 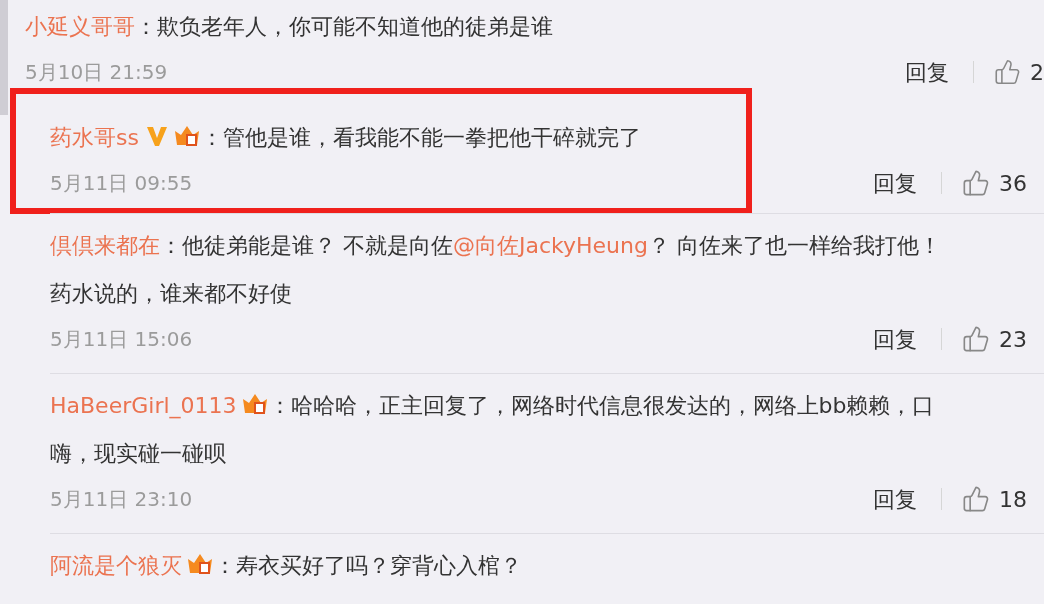 What do you see at coordinates (1013, 183) in the screenshot?
I see `like-count: 36` at bounding box center [1013, 183].